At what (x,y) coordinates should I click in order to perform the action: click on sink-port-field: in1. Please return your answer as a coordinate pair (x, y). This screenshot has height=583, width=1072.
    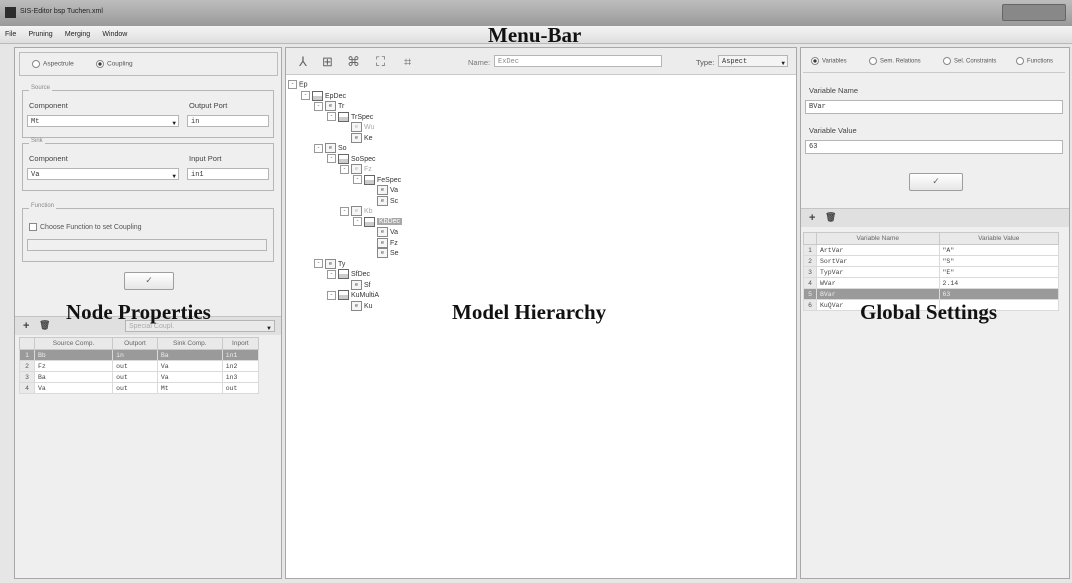
    Looking at the image, I should click on (228, 174).